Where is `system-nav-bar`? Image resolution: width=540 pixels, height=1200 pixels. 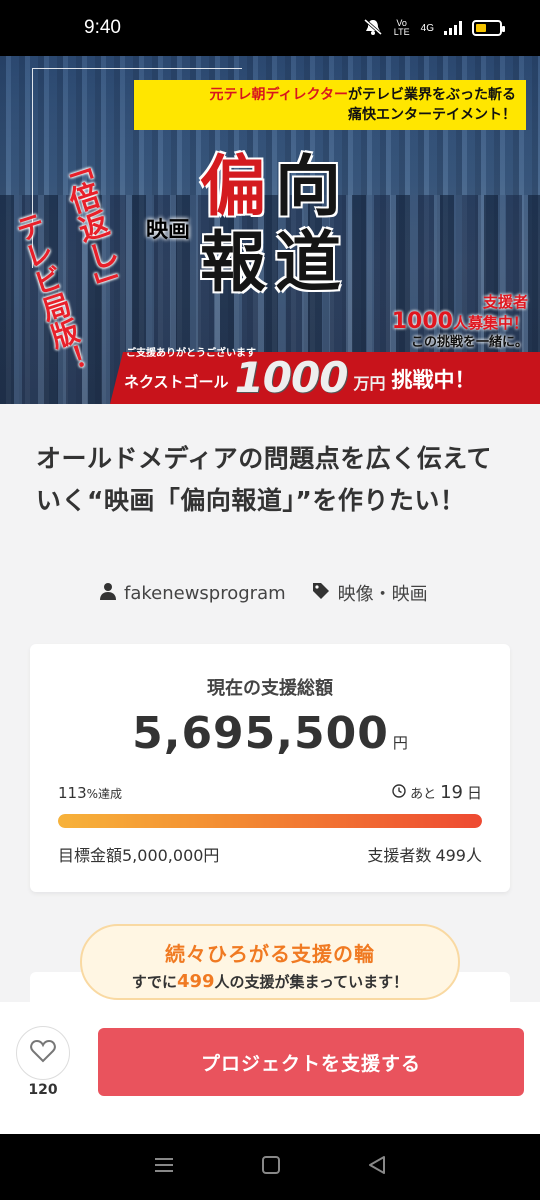 system-nav-bar is located at coordinates (270, 1167).